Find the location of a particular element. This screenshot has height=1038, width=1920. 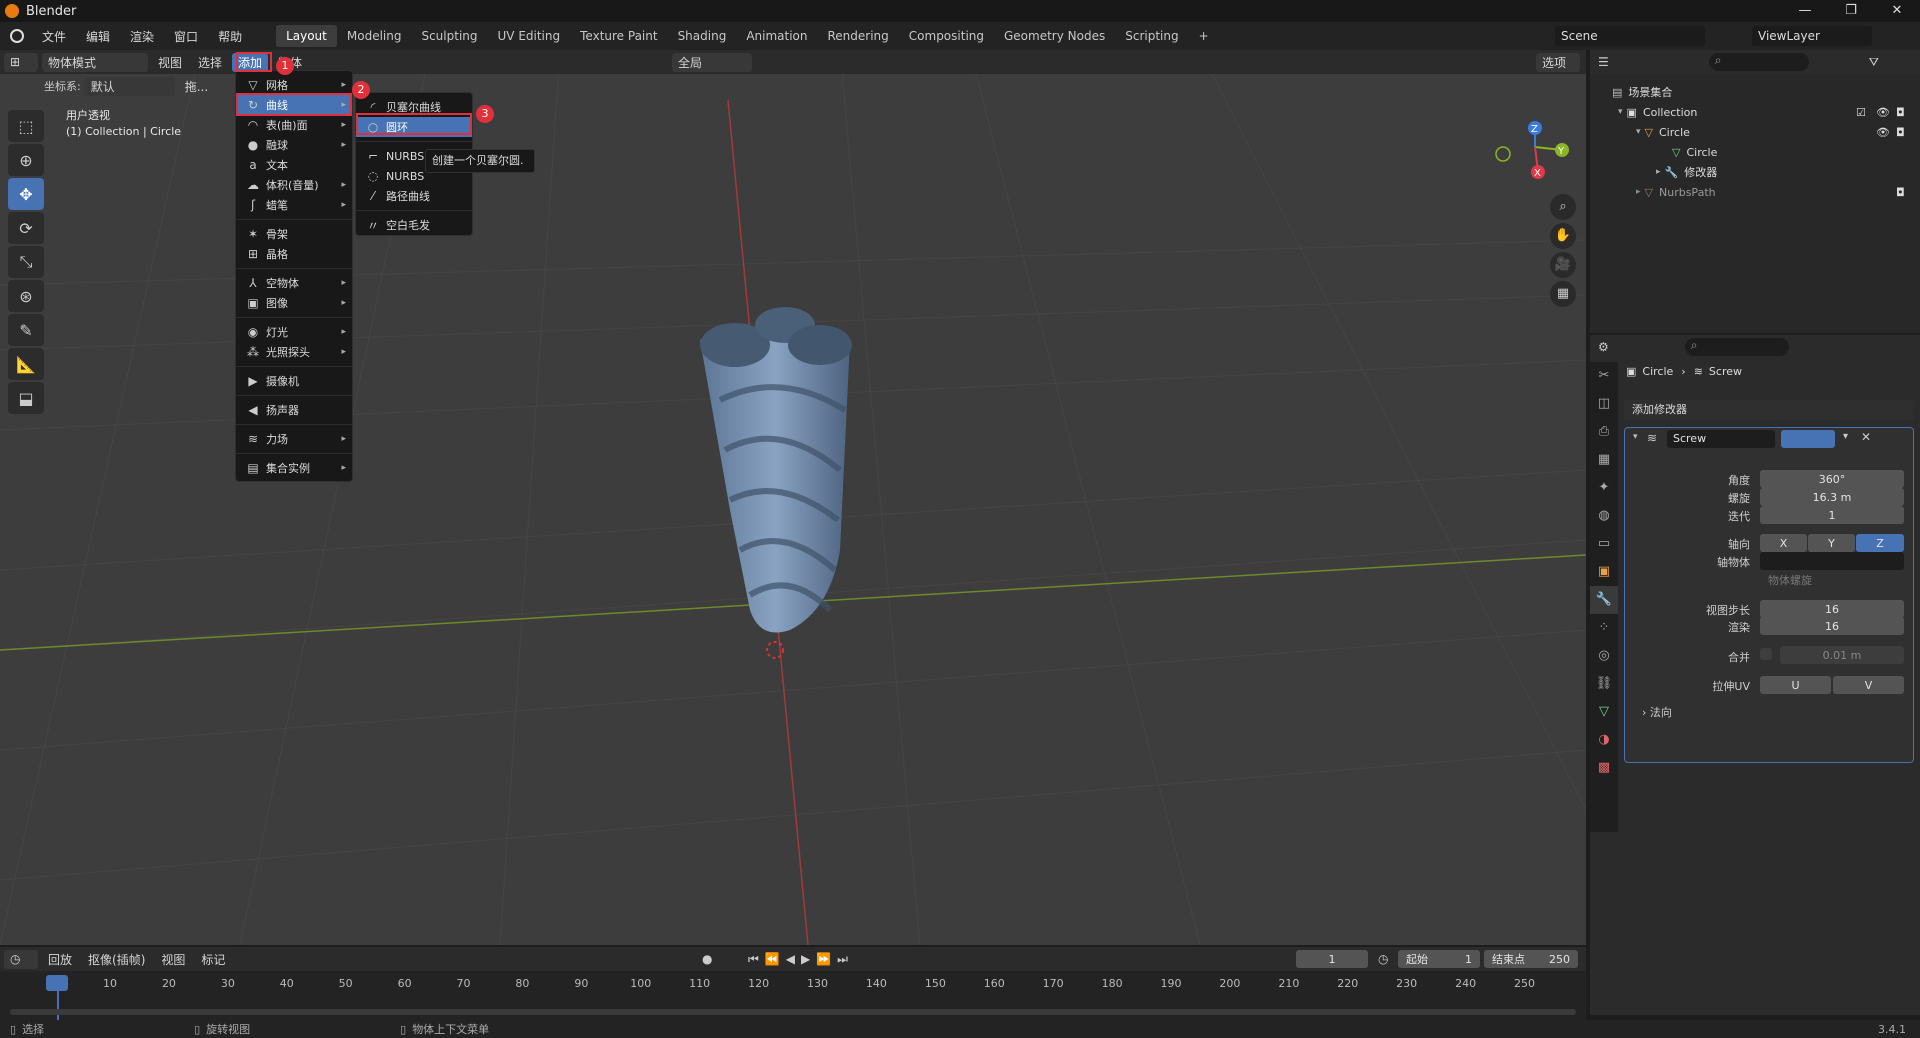

outliner-modifiers: ▸ 🔧 修改器 is located at coordinates (1755, 172).